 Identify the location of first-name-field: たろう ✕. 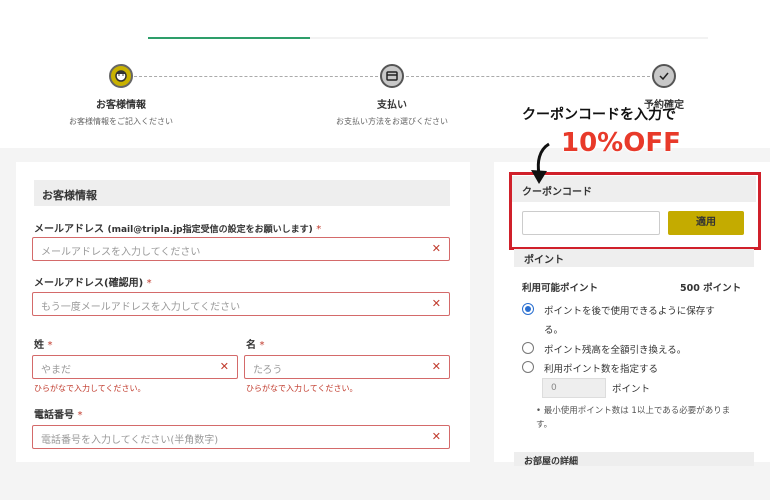
(347, 367).